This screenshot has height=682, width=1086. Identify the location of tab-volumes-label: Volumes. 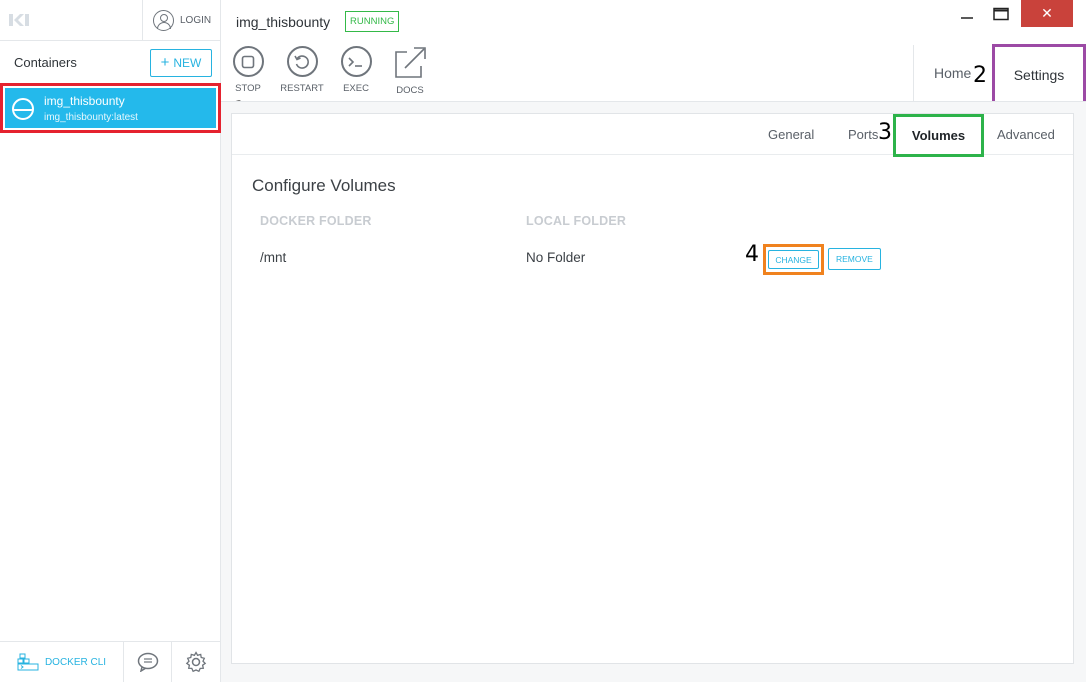
(938, 135).